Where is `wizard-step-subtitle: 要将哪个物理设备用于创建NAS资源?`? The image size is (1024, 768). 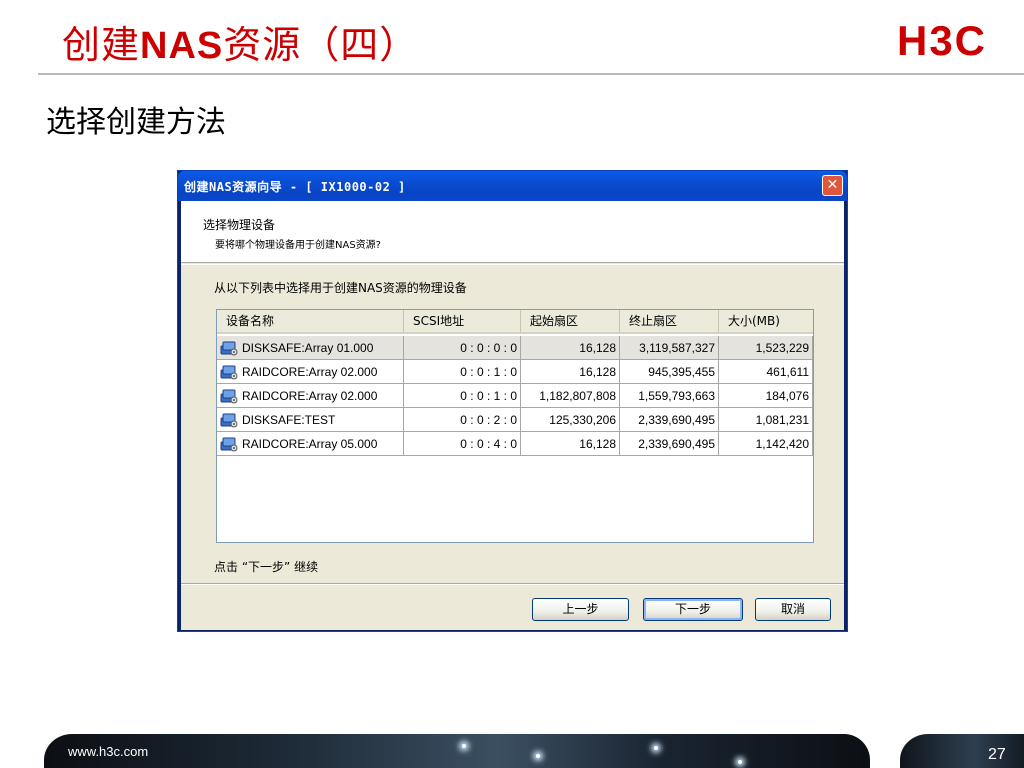
wizard-step-subtitle: 要将哪个物理设备用于创建NAS资源? is located at coordinates (298, 245).